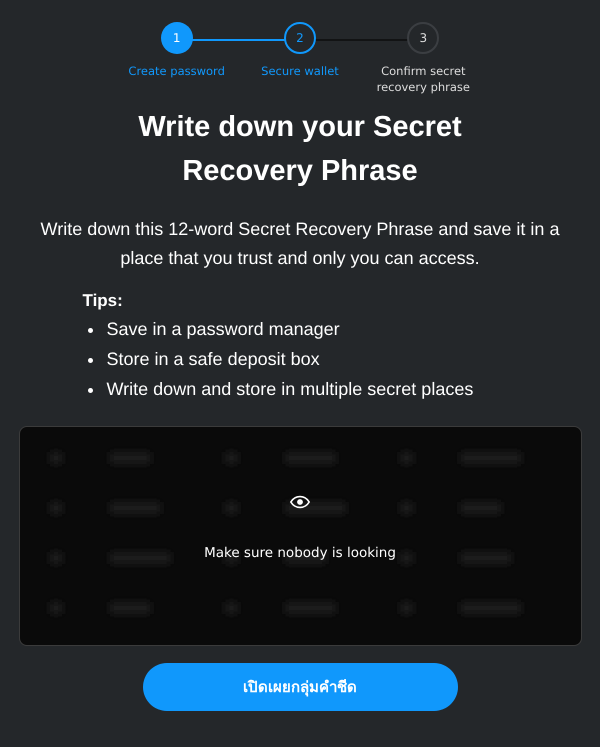  What do you see at coordinates (424, 79) in the screenshot?
I see `step-label: Confirm secret recovery phrase` at bounding box center [424, 79].